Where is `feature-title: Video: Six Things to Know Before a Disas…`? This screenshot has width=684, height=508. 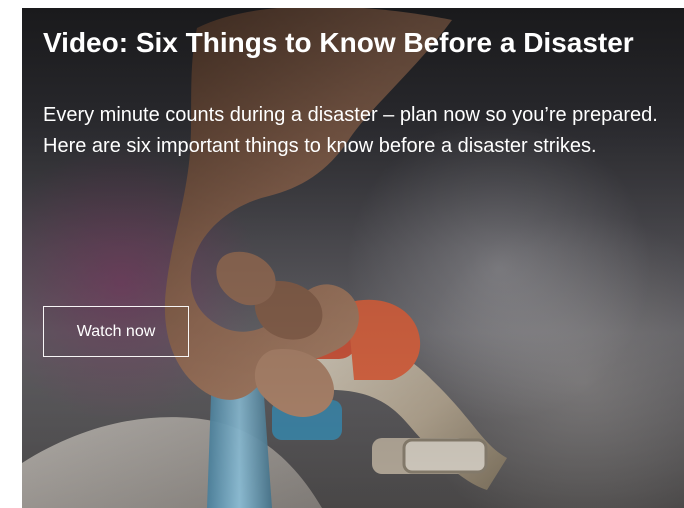 feature-title: Video: Six Things to Know Before a Disas… is located at coordinates (338, 42).